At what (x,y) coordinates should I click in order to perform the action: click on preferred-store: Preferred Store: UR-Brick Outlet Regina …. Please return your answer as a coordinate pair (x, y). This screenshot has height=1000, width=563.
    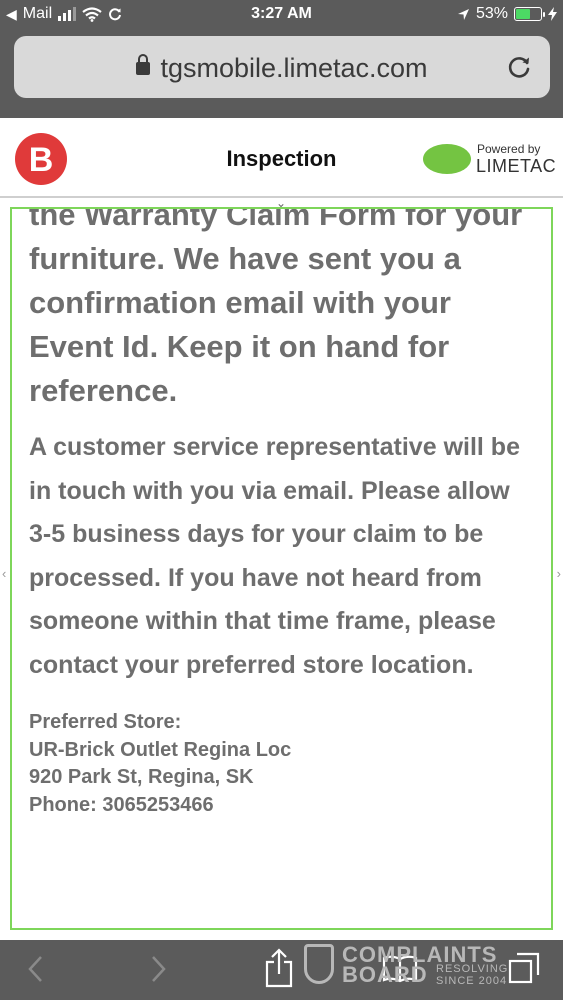
    Looking at the image, I should click on (282, 764).